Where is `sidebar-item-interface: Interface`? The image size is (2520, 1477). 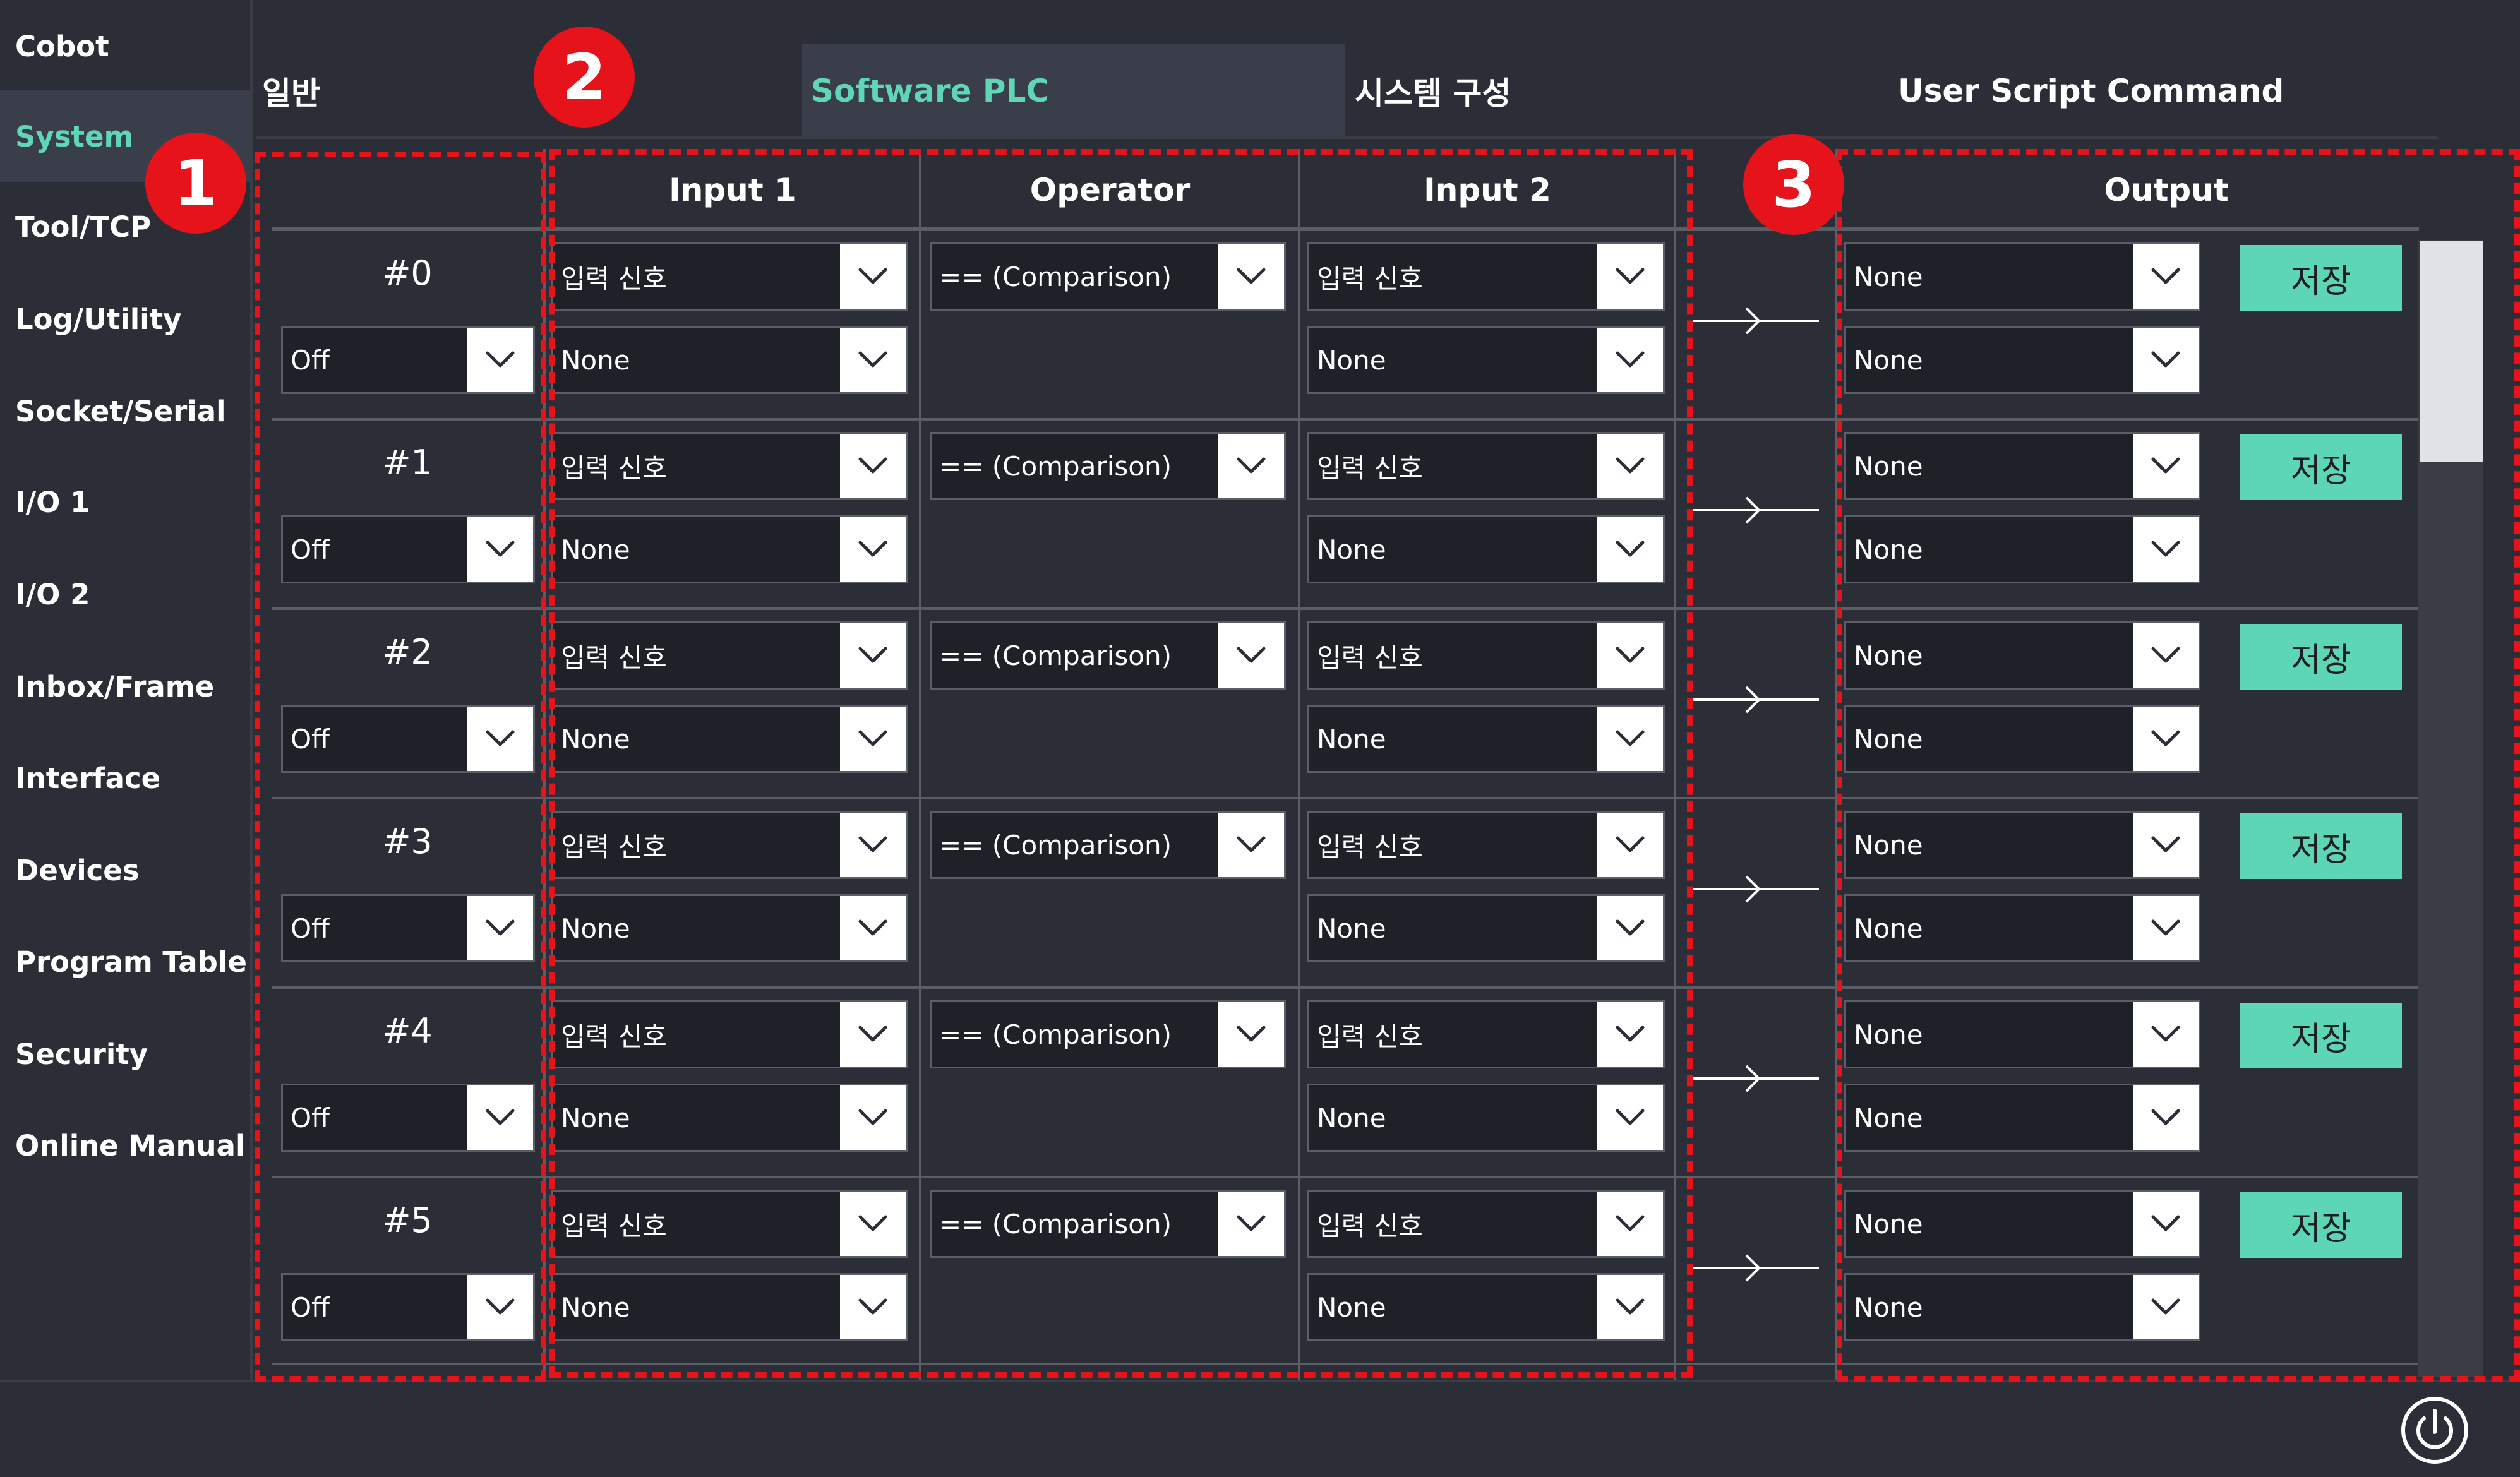
sidebar-item-interface: Interface is located at coordinates (125, 778).